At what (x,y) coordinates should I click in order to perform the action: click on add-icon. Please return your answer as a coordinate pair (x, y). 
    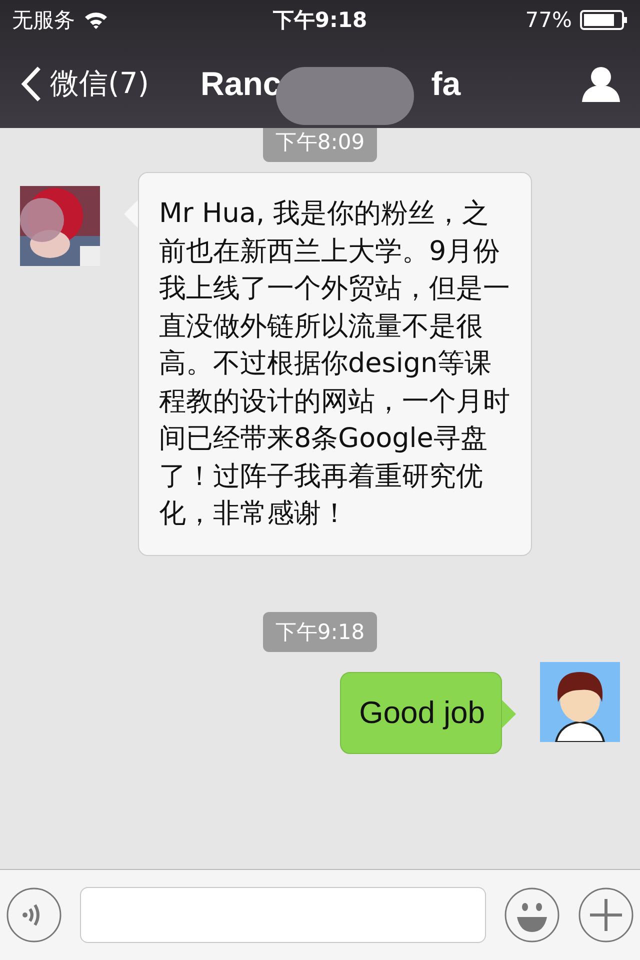
    Looking at the image, I should click on (606, 915).